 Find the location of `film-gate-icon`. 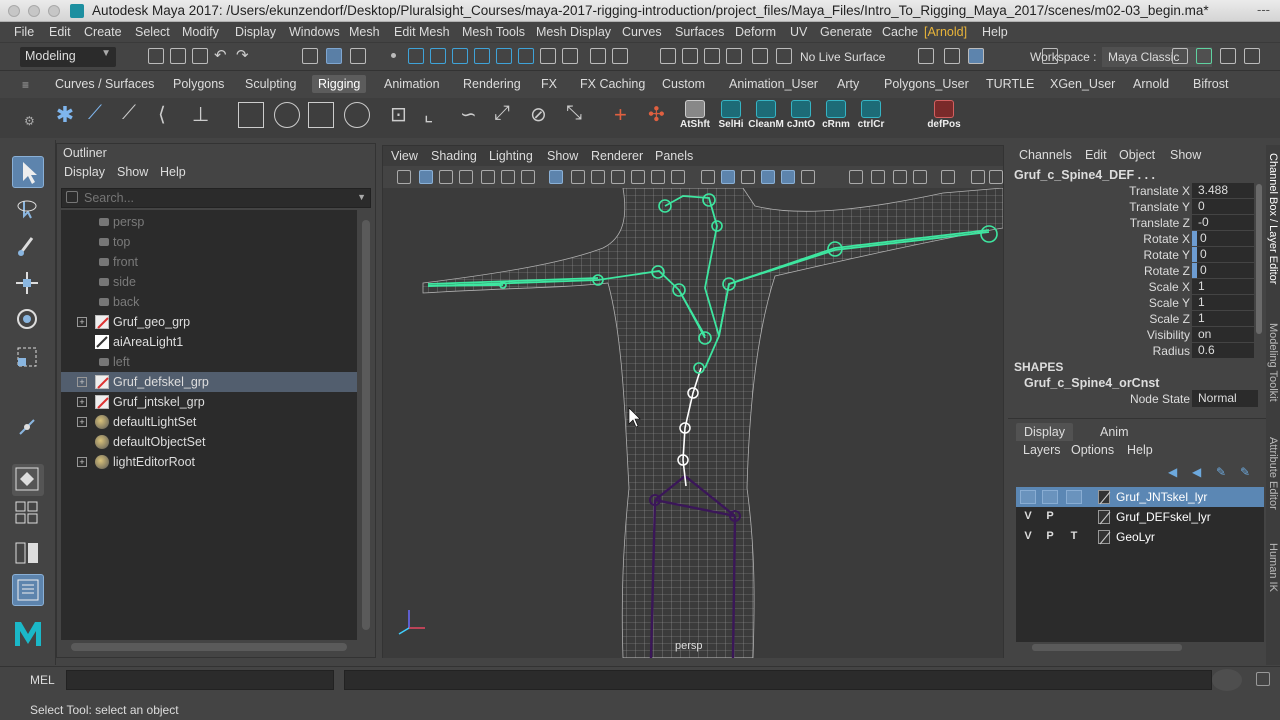

film-gate-icon is located at coordinates (578, 177).